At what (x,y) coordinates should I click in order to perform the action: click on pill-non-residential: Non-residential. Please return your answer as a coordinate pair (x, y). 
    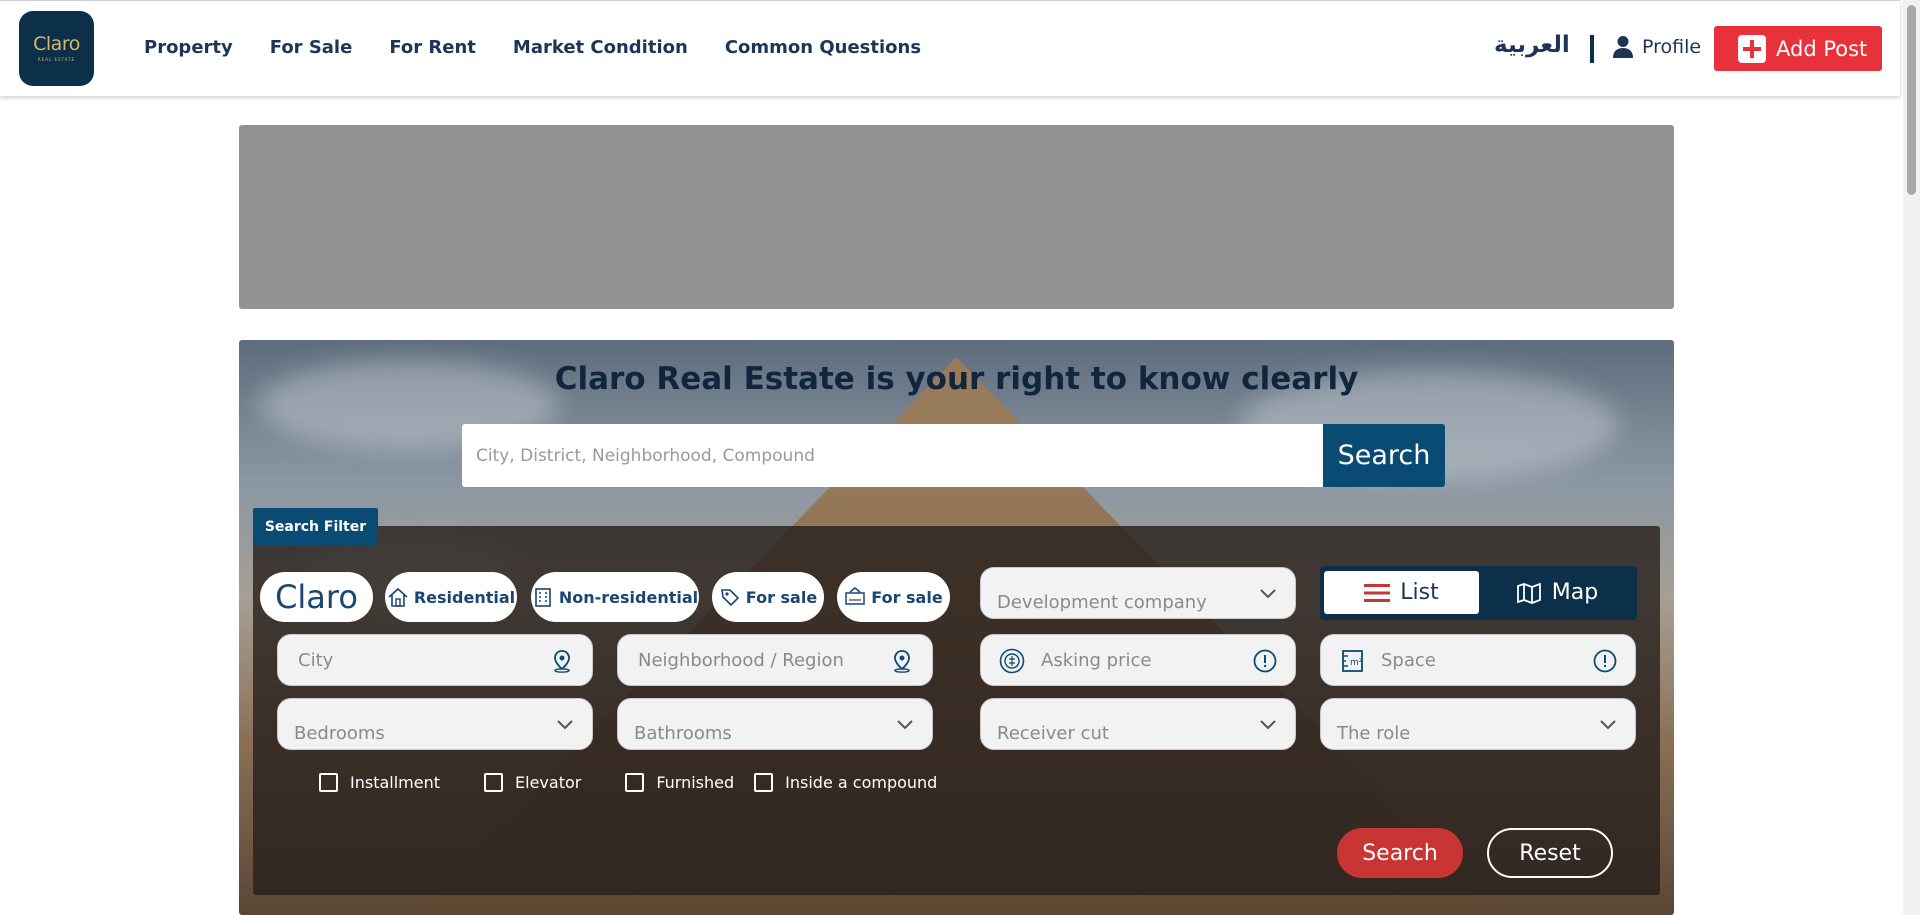
    Looking at the image, I should click on (615, 597).